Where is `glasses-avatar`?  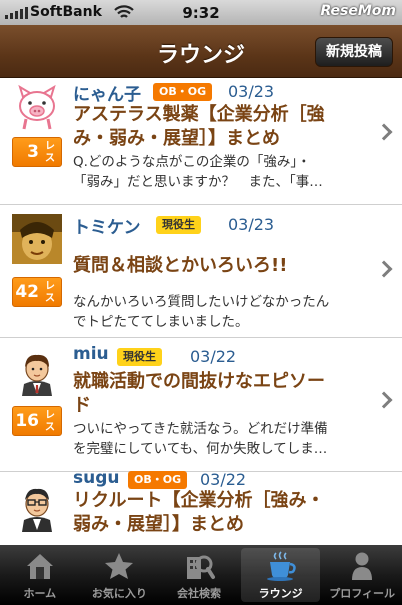 glasses-avatar is located at coordinates (37, 510).